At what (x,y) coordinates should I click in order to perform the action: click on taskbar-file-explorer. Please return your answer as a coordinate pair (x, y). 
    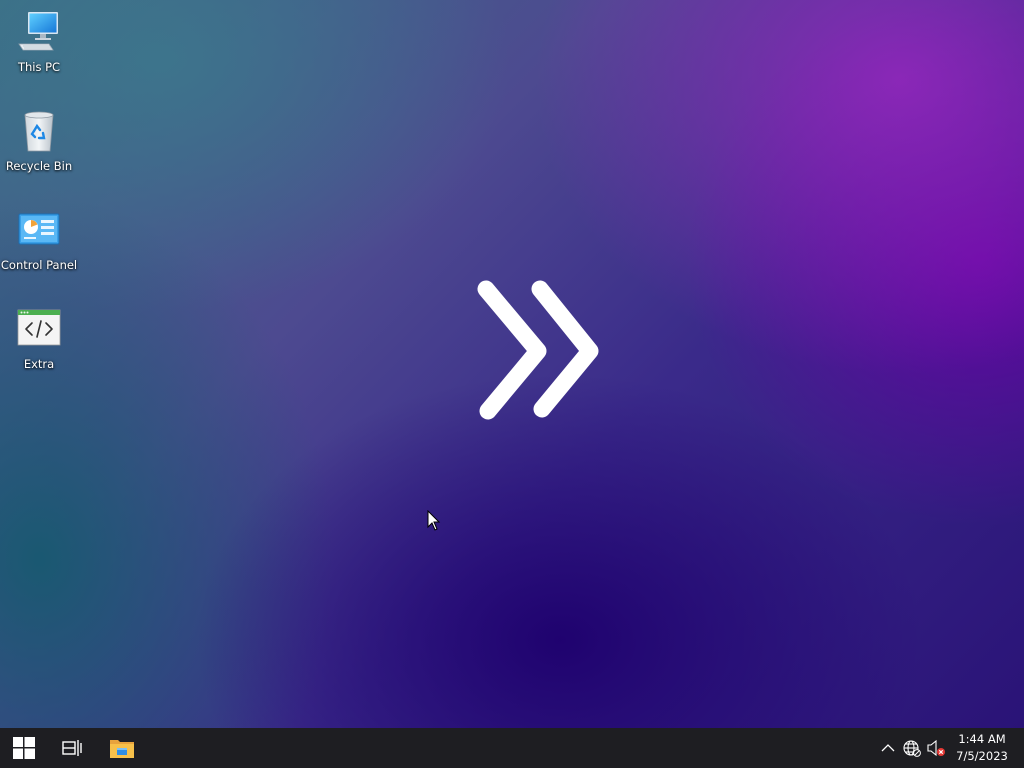
    Looking at the image, I should click on (122, 748).